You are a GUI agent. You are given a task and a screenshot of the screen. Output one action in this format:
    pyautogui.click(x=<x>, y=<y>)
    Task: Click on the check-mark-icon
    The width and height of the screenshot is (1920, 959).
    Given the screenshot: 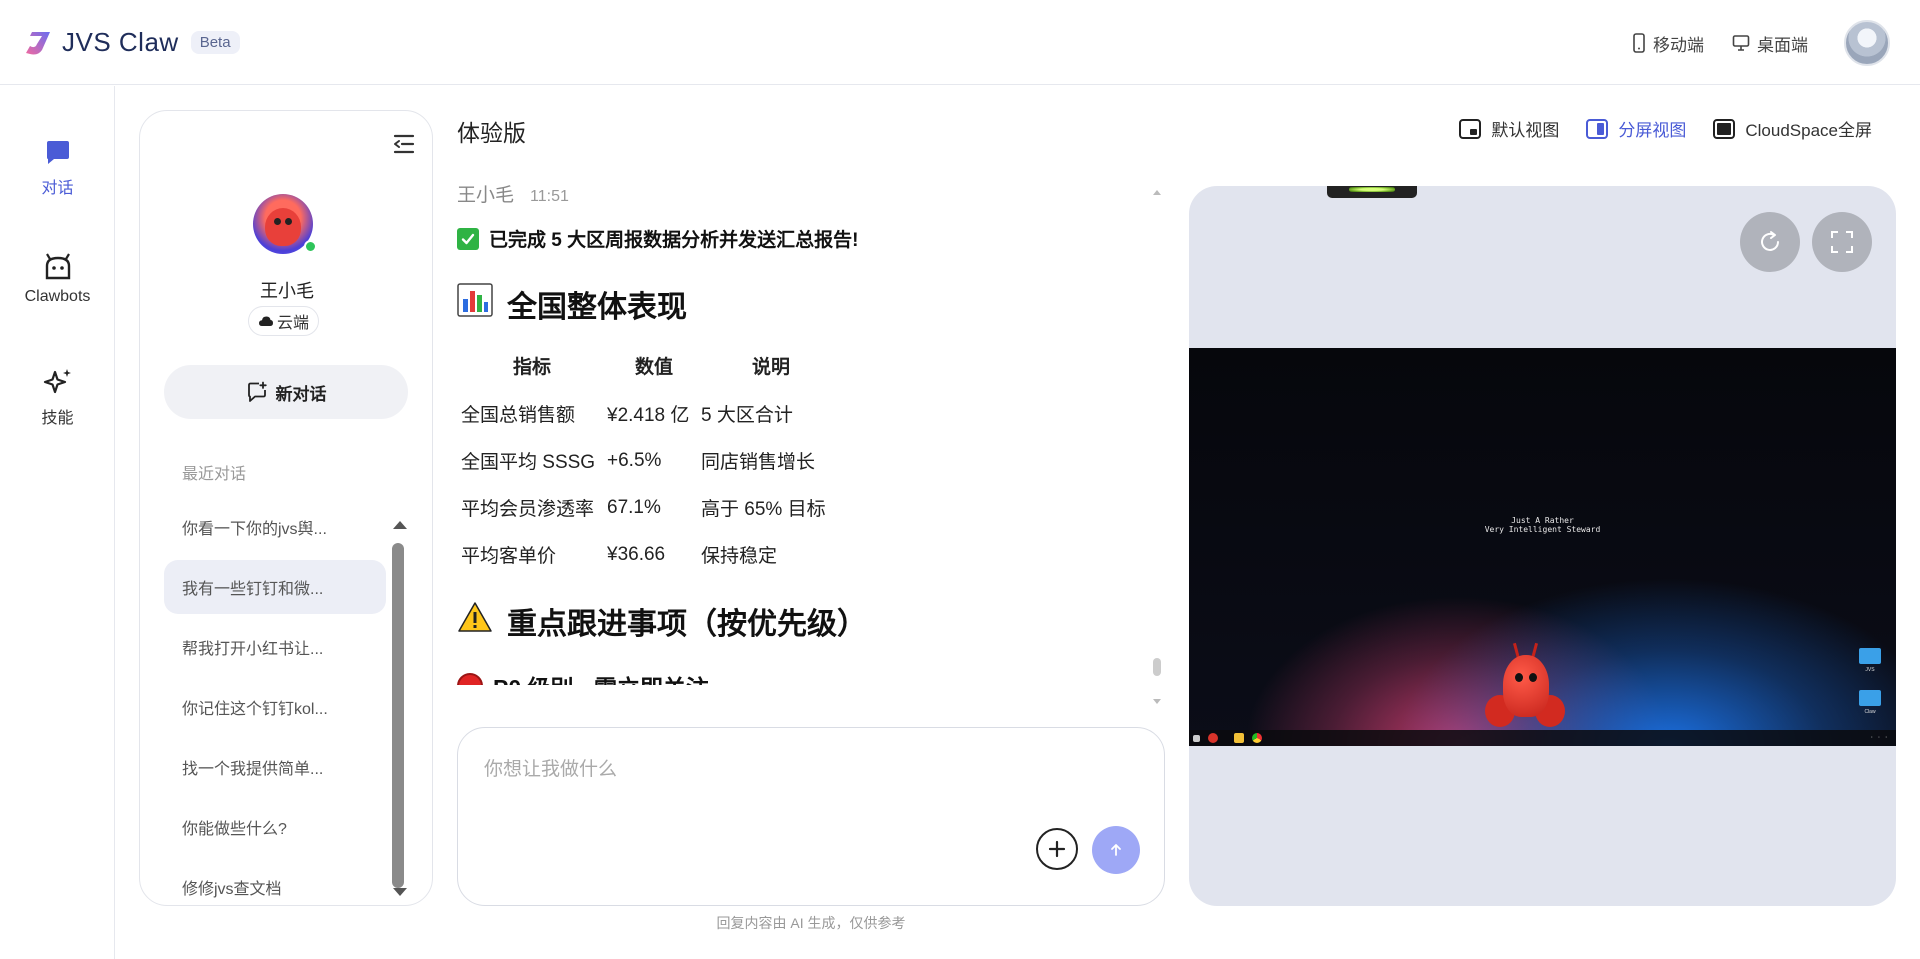 What is the action you would take?
    pyautogui.click(x=468, y=238)
    